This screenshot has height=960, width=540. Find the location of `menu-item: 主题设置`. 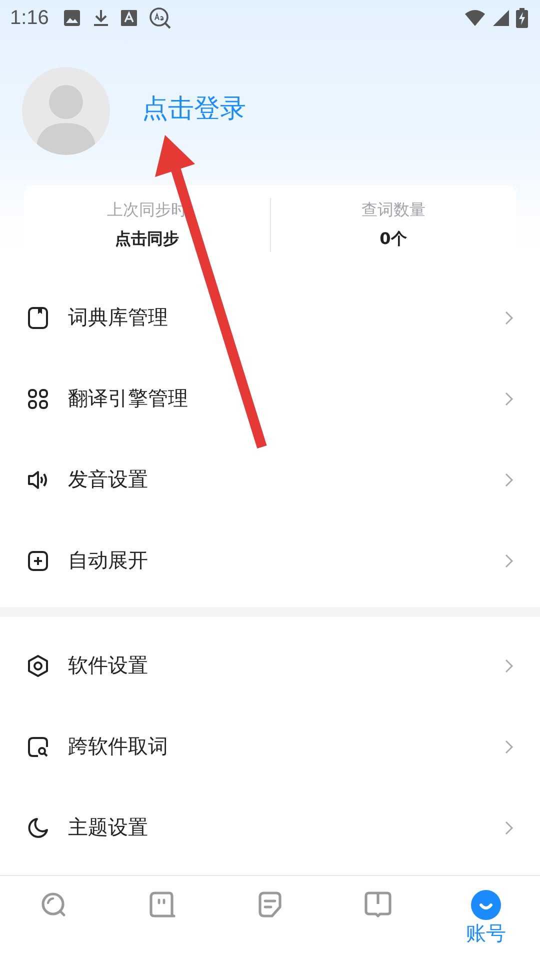

menu-item: 主题设置 is located at coordinates (270, 827).